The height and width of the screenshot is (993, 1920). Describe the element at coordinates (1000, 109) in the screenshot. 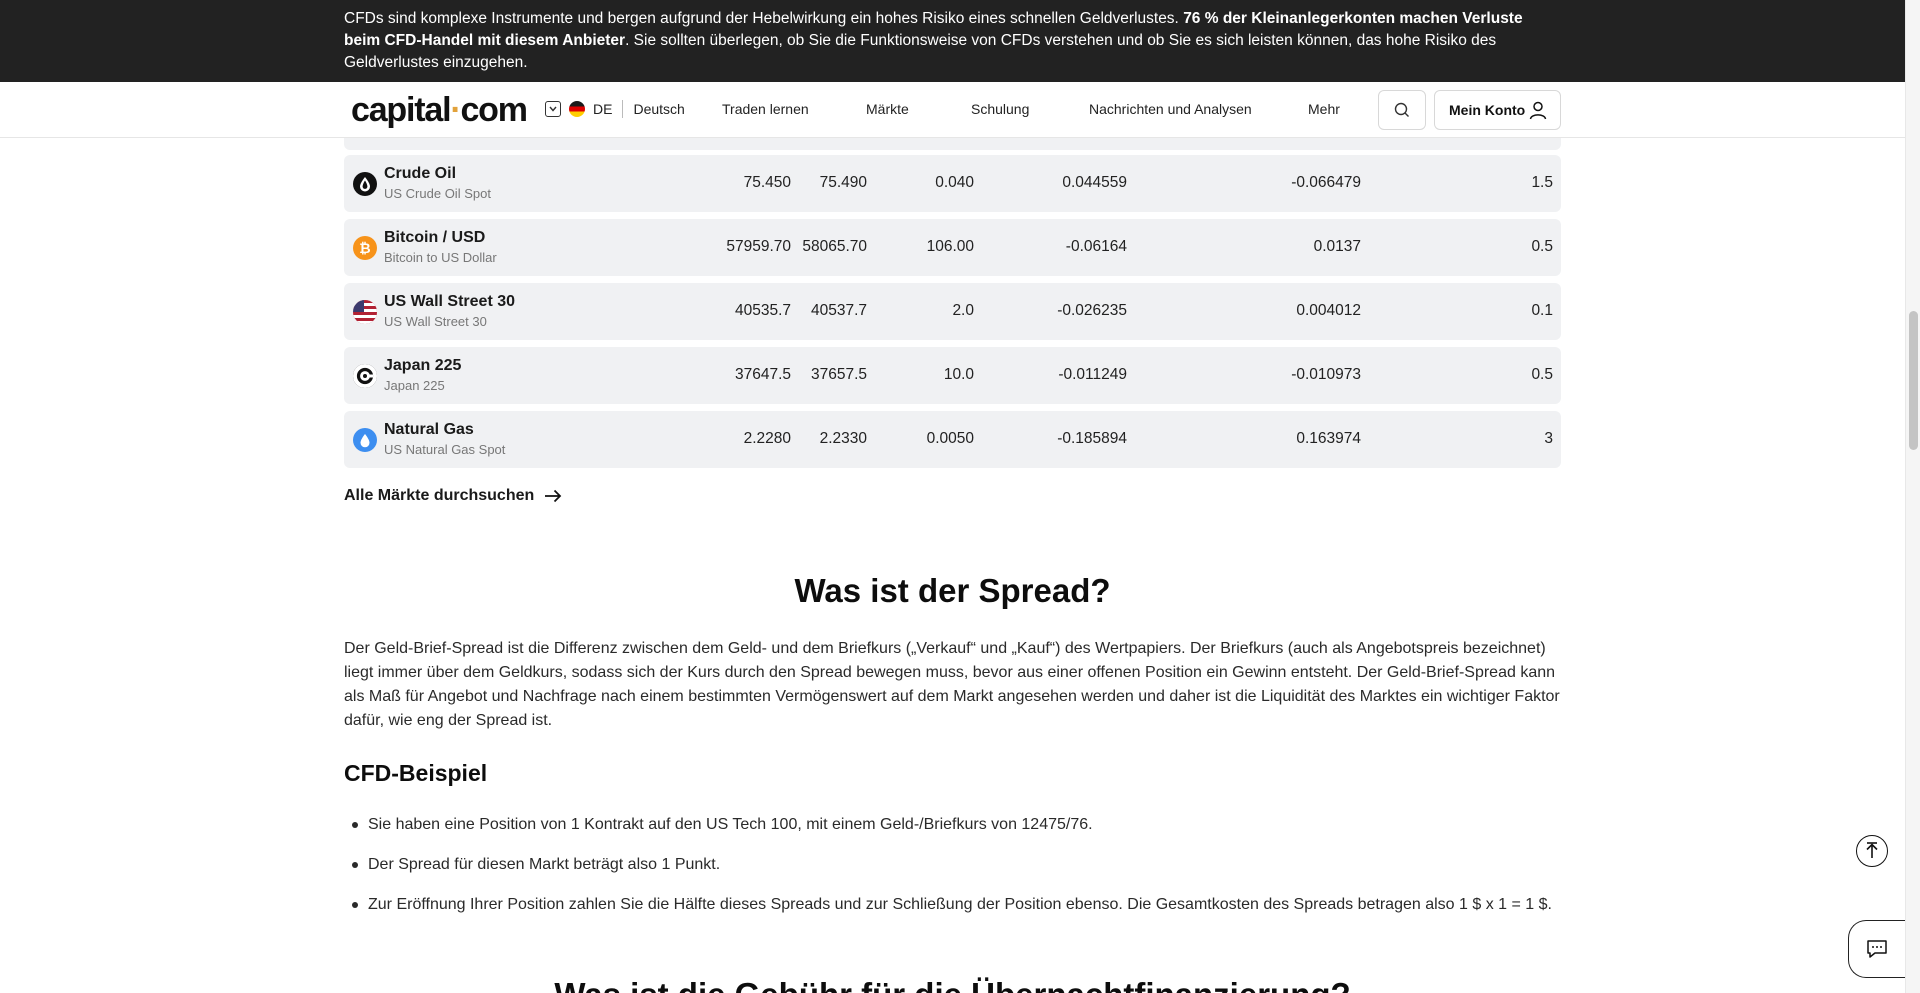

I see `nav-schulung: Schulung` at that location.